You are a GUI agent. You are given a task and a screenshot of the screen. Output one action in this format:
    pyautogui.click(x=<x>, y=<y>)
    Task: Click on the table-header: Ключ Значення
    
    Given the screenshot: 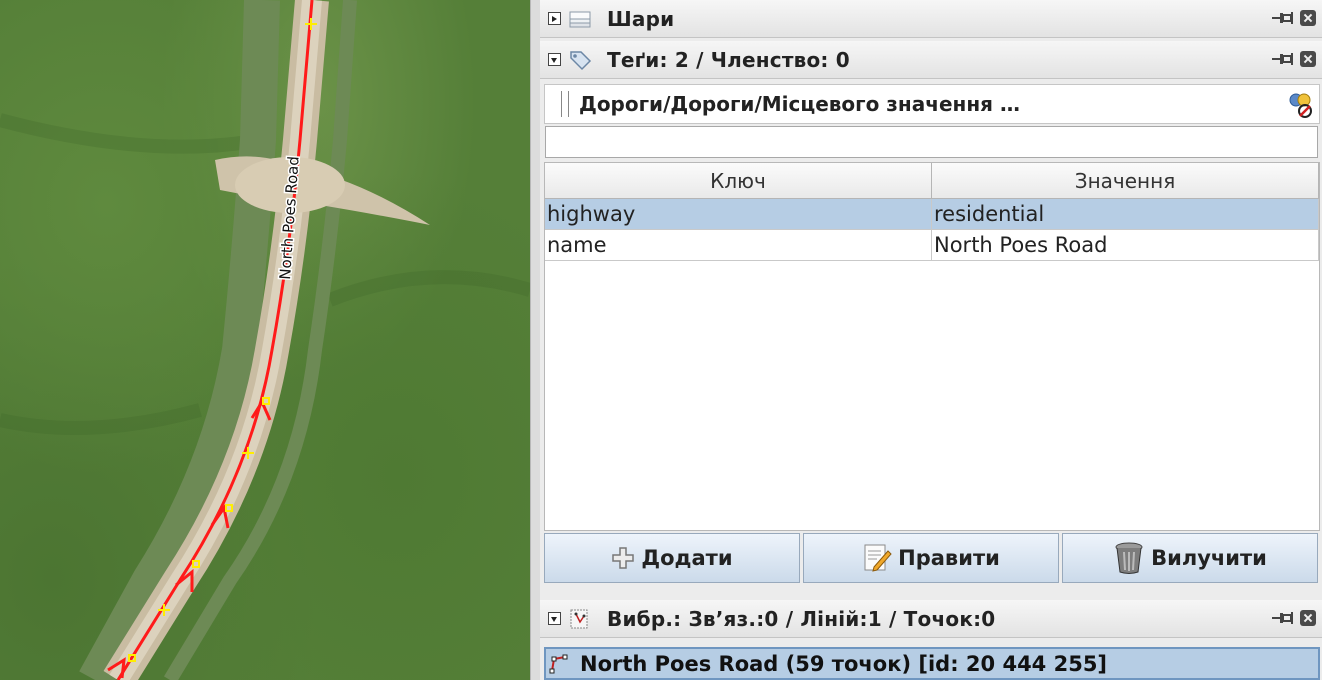 What is the action you would take?
    pyautogui.click(x=932, y=181)
    